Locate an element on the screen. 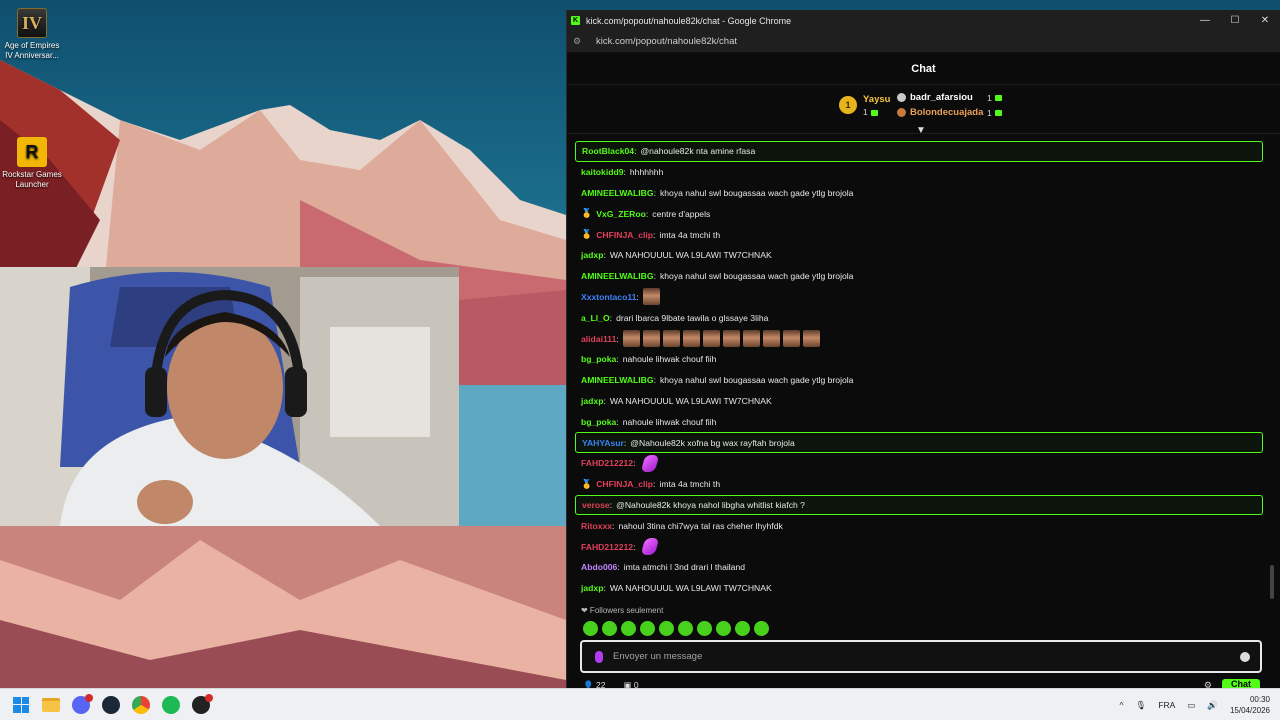  chat-username: kaitokidd9 is located at coordinates (602, 172).